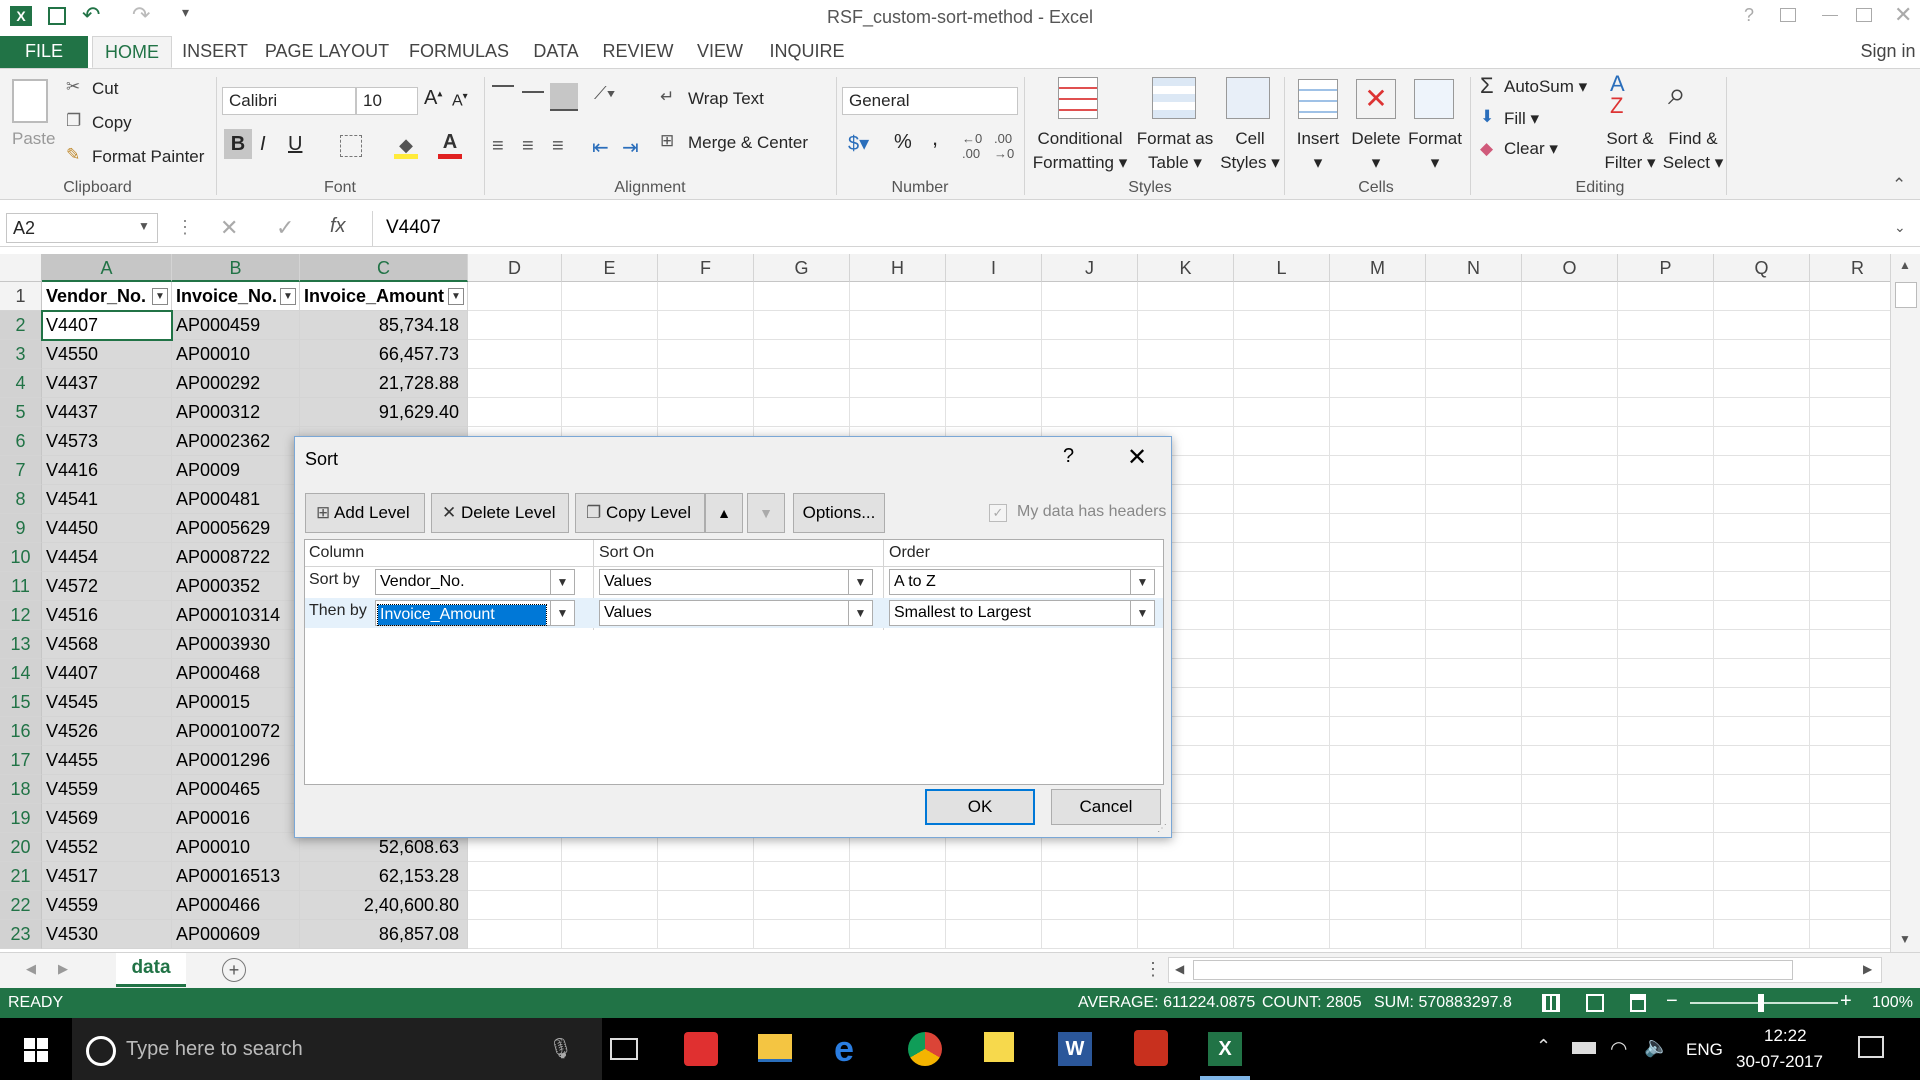  What do you see at coordinates (1693, 151) in the screenshot?
I see `find-select-button: Find & Select ▾` at bounding box center [1693, 151].